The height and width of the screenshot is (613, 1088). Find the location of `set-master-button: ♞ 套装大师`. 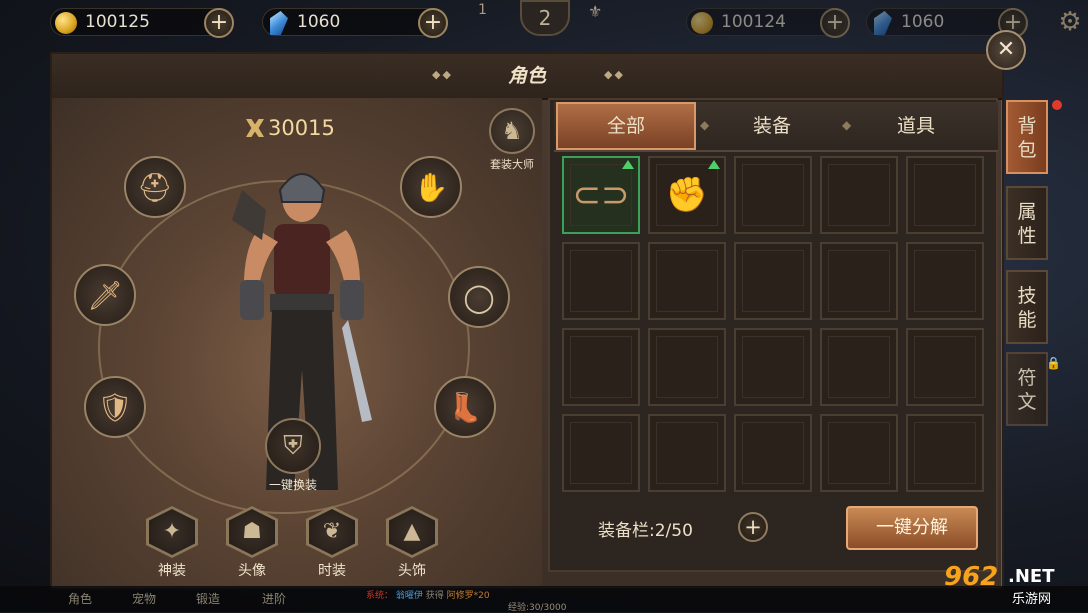

set-master-button: ♞ 套装大师 is located at coordinates (512, 140).